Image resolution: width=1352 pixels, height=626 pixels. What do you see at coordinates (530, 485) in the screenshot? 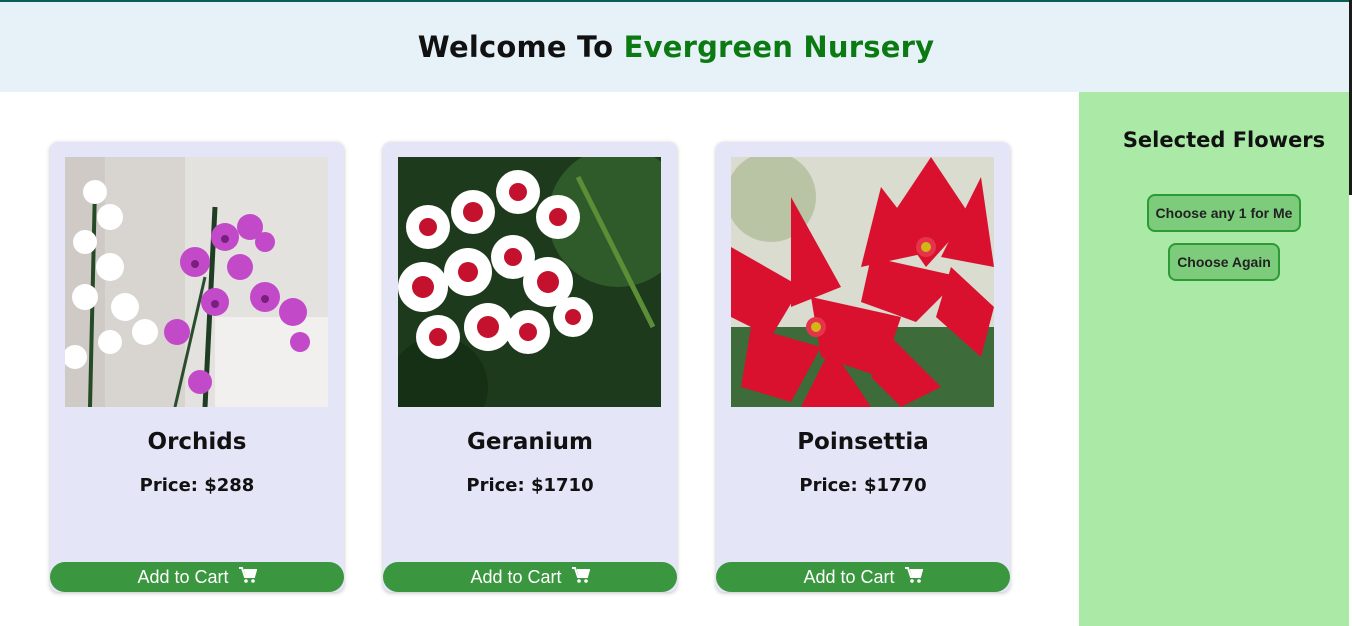
I see `product-price: Price: $1710` at bounding box center [530, 485].